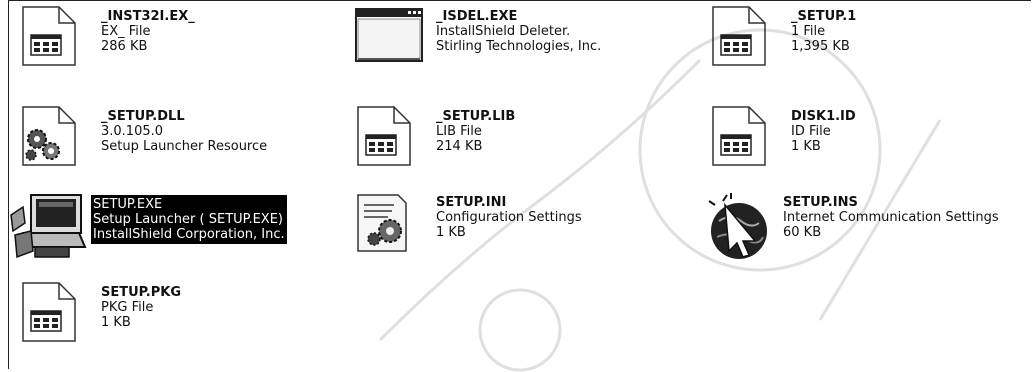 The height and width of the screenshot is (372, 1036). Describe the element at coordinates (389, 38) in the screenshot. I see `window-icon` at that location.